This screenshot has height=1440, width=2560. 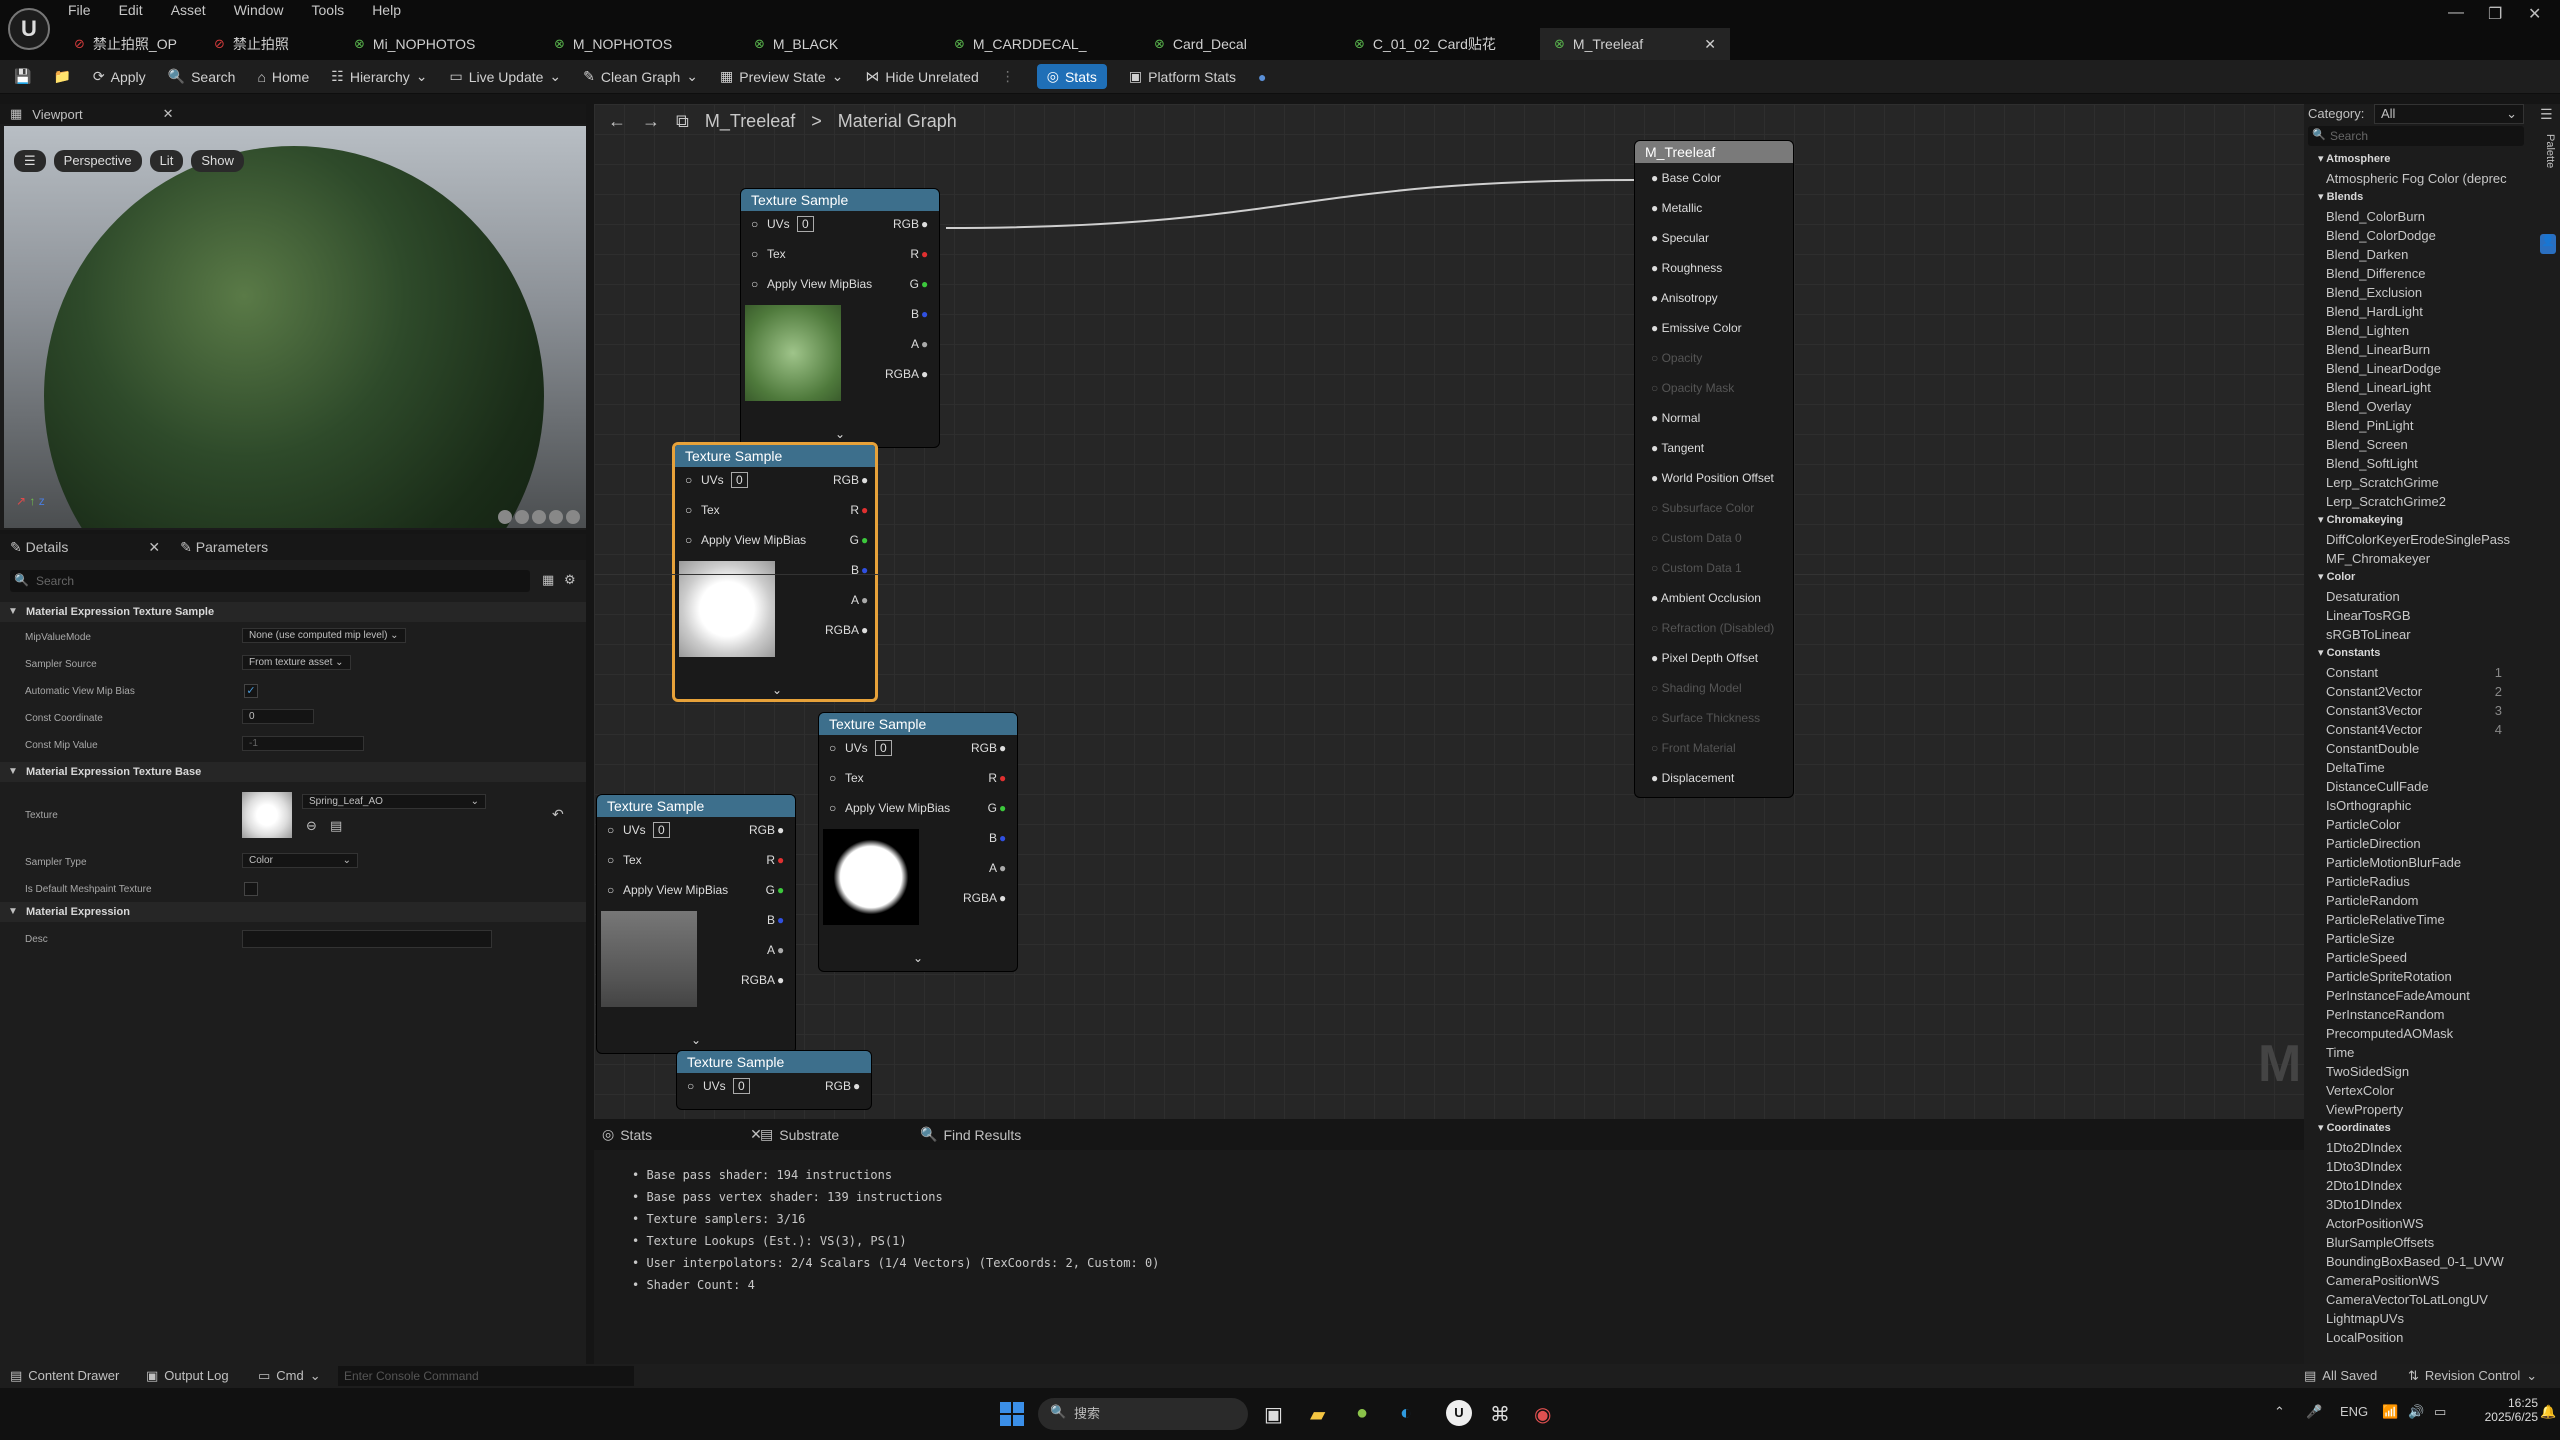 What do you see at coordinates (2417, 976) in the screenshot?
I see `palette-item: ParticleSpriteRotation` at bounding box center [2417, 976].